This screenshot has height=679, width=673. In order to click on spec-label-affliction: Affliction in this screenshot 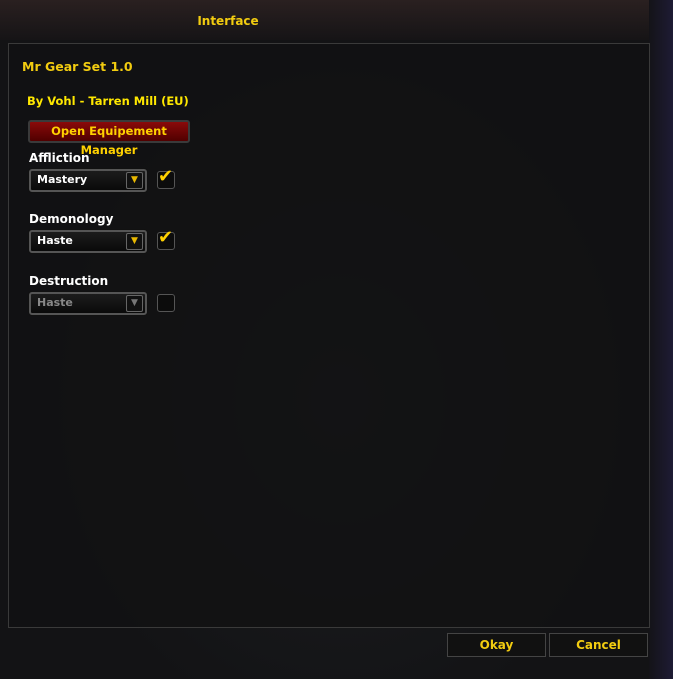, I will do `click(59, 158)`.